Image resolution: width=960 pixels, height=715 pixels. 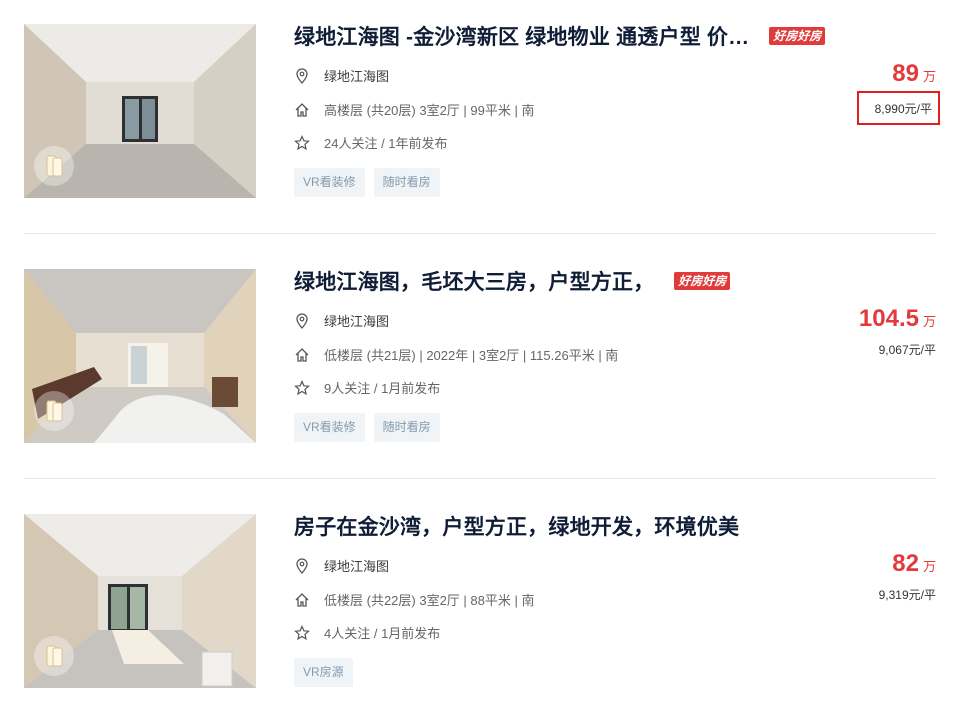 I want to click on house-info-row: 高楼层 (共20层) 3室2厅 | 99平米 | 南, so click(x=414, y=109).